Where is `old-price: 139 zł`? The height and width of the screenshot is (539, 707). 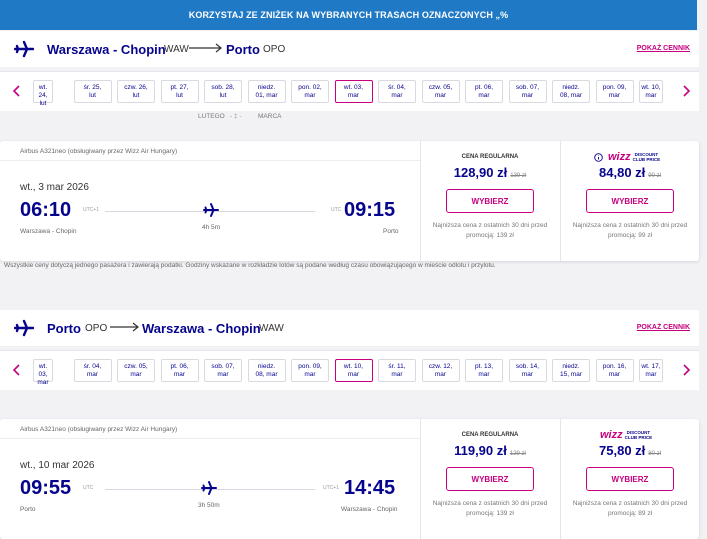
old-price: 139 zł is located at coordinates (518, 176).